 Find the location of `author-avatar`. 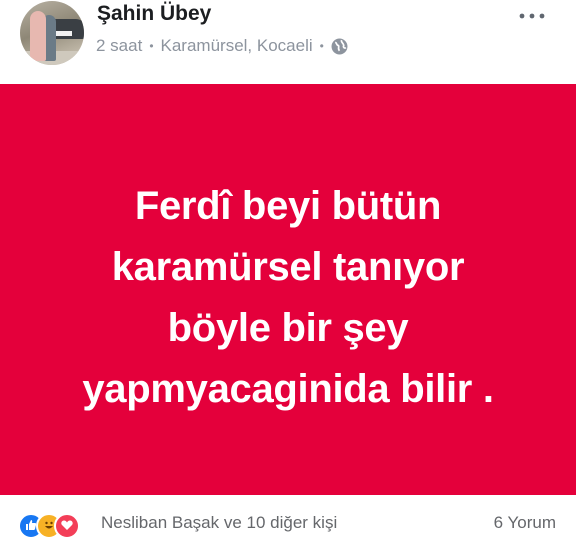

author-avatar is located at coordinates (52, 33).